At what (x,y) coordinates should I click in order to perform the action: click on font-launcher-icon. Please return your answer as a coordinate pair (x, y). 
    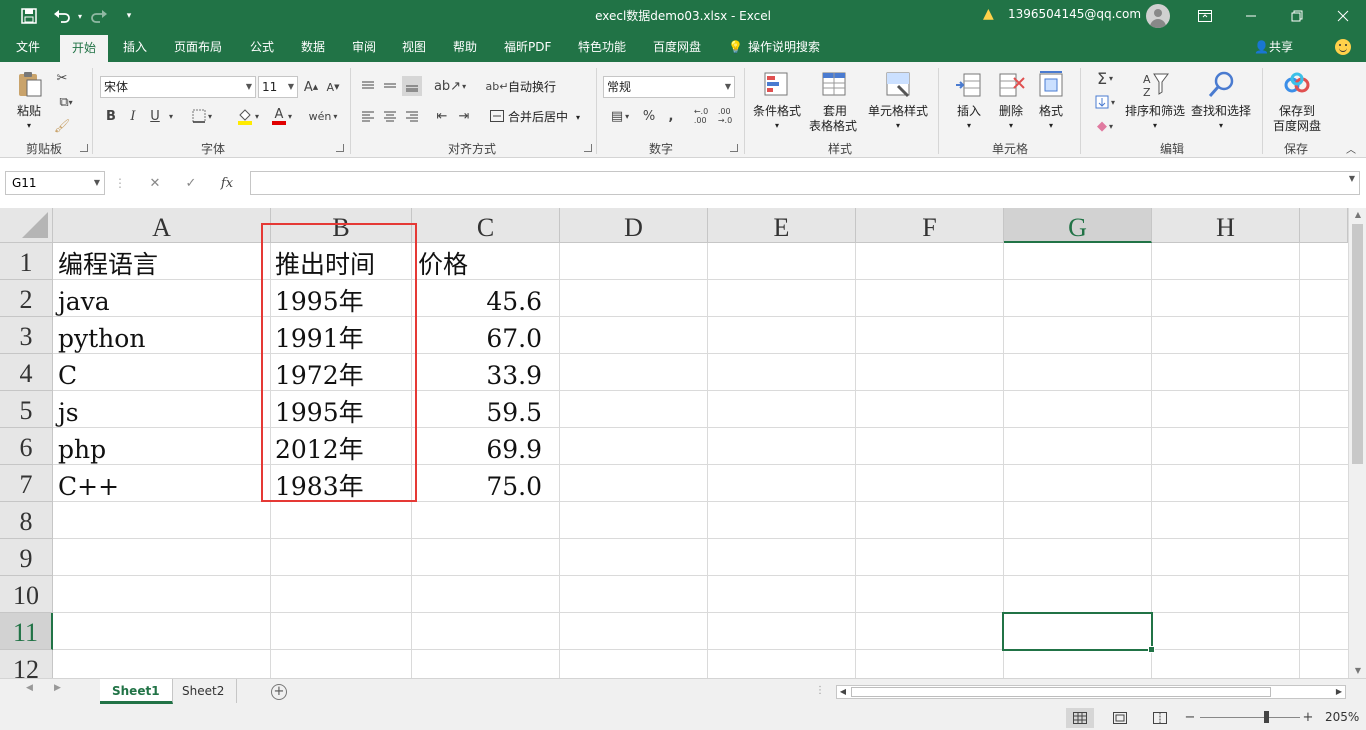
    Looking at the image, I should click on (340, 148).